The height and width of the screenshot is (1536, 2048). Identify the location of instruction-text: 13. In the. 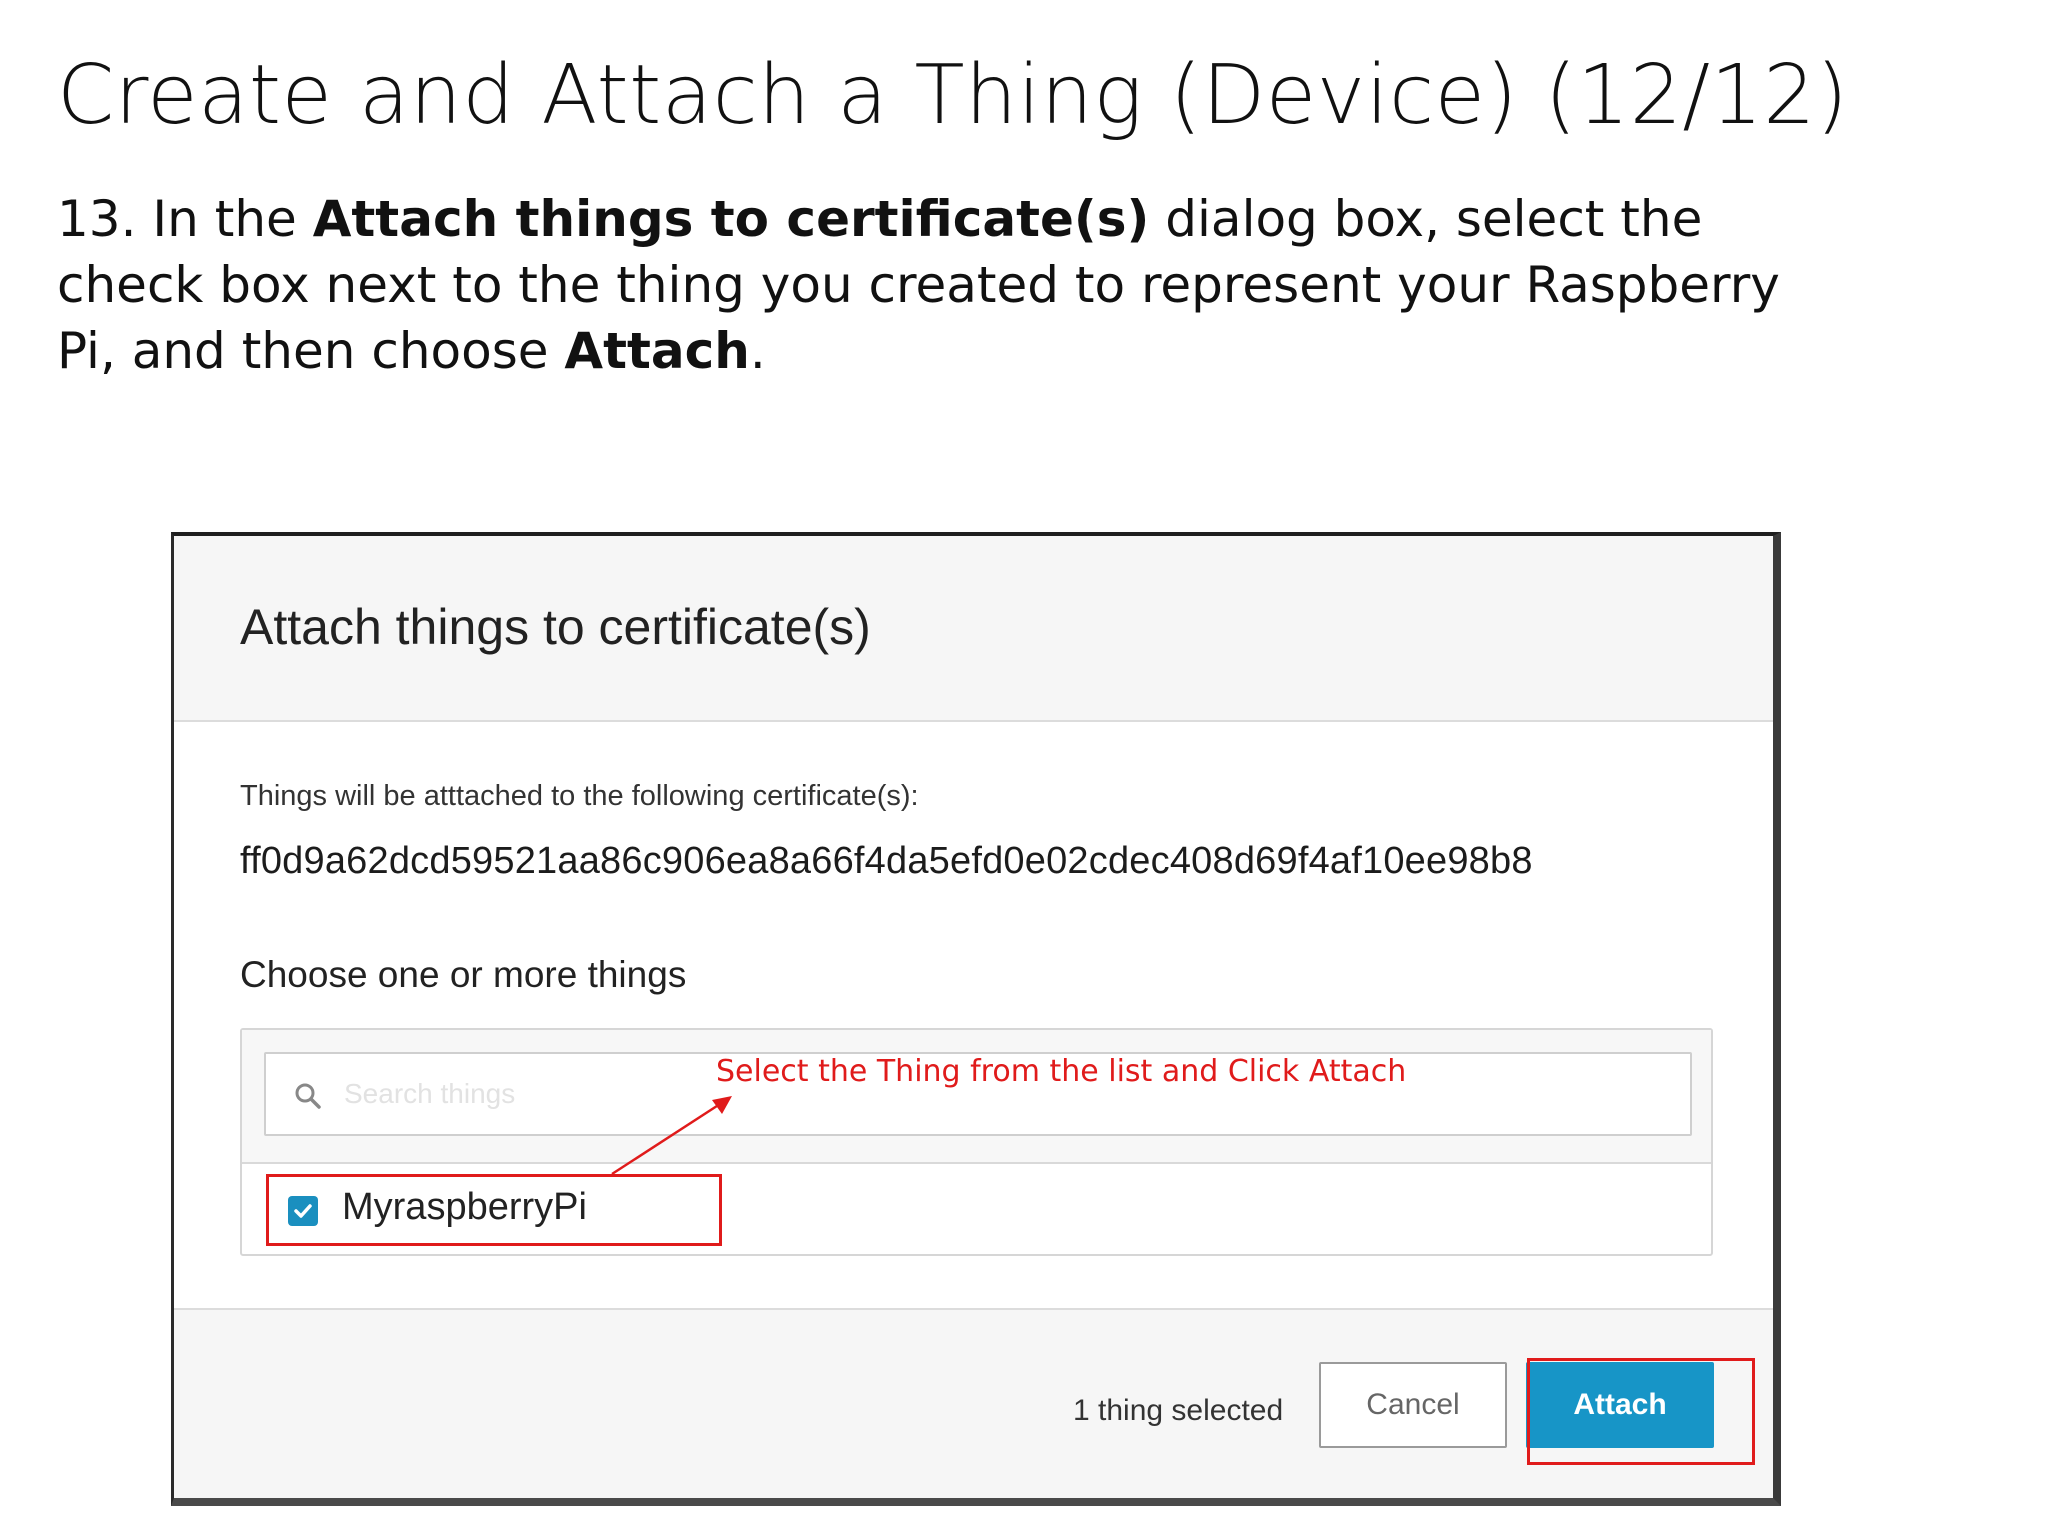
(185, 219).